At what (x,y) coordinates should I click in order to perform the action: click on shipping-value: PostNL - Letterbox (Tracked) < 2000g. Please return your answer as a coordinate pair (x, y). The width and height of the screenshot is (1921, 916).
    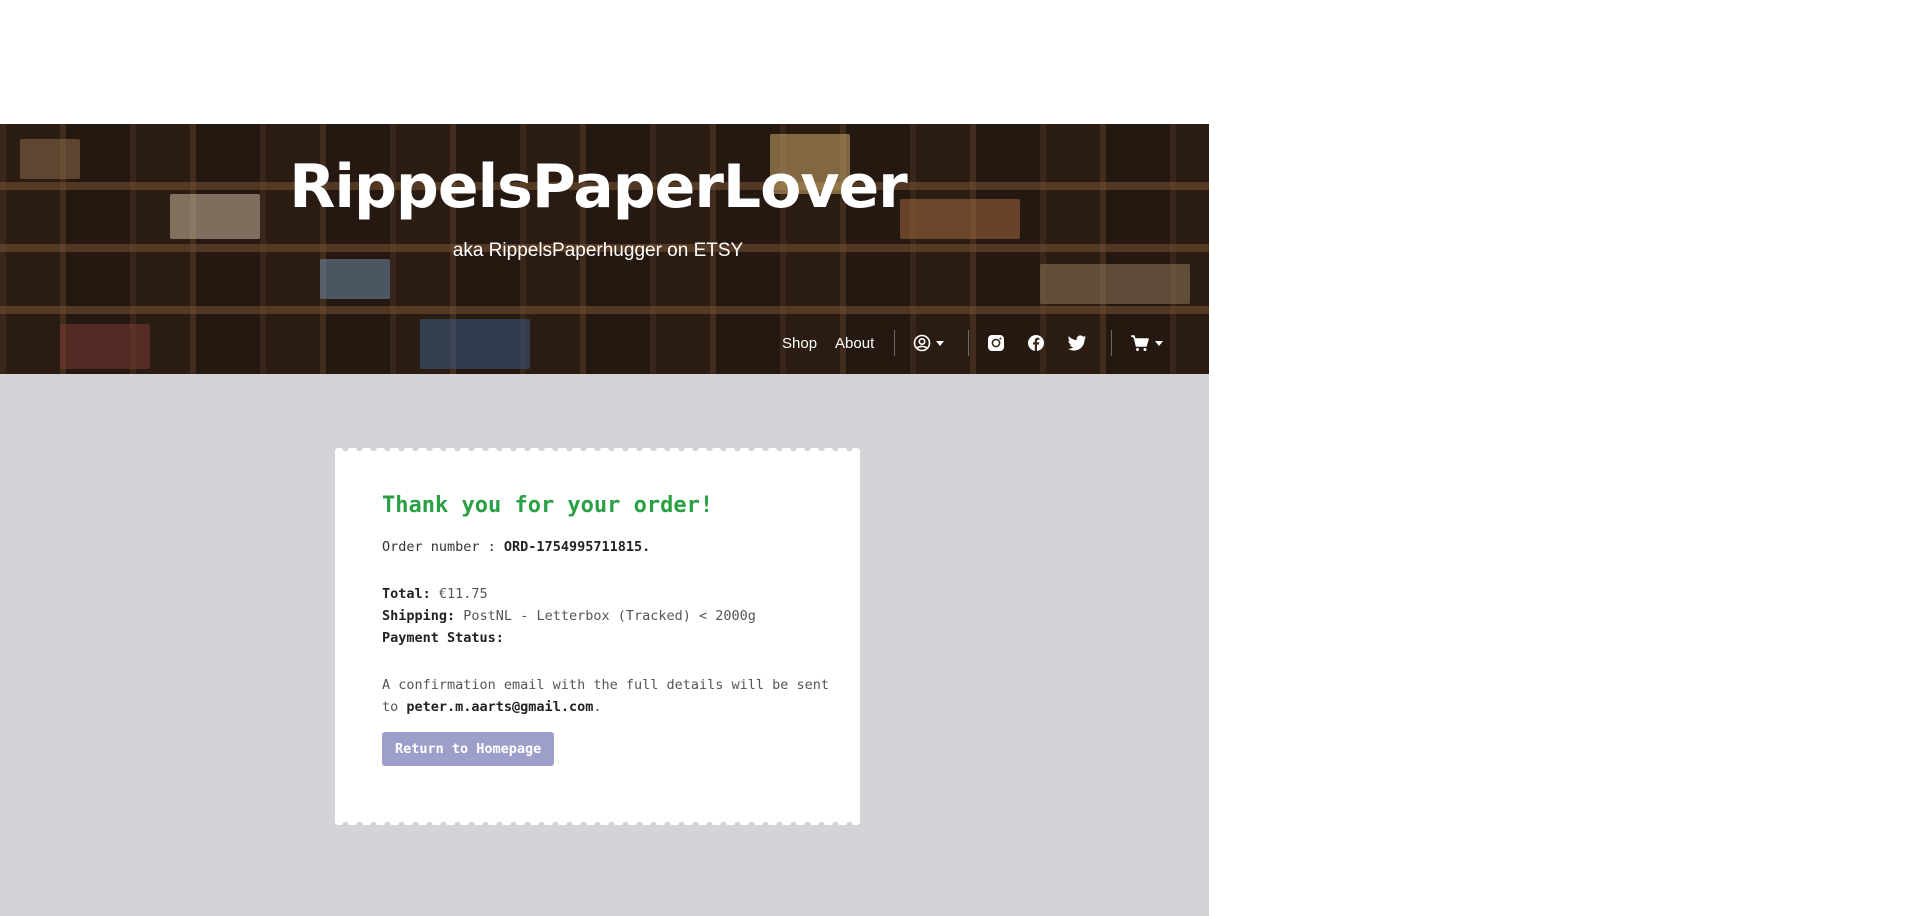
    Looking at the image, I should click on (609, 616).